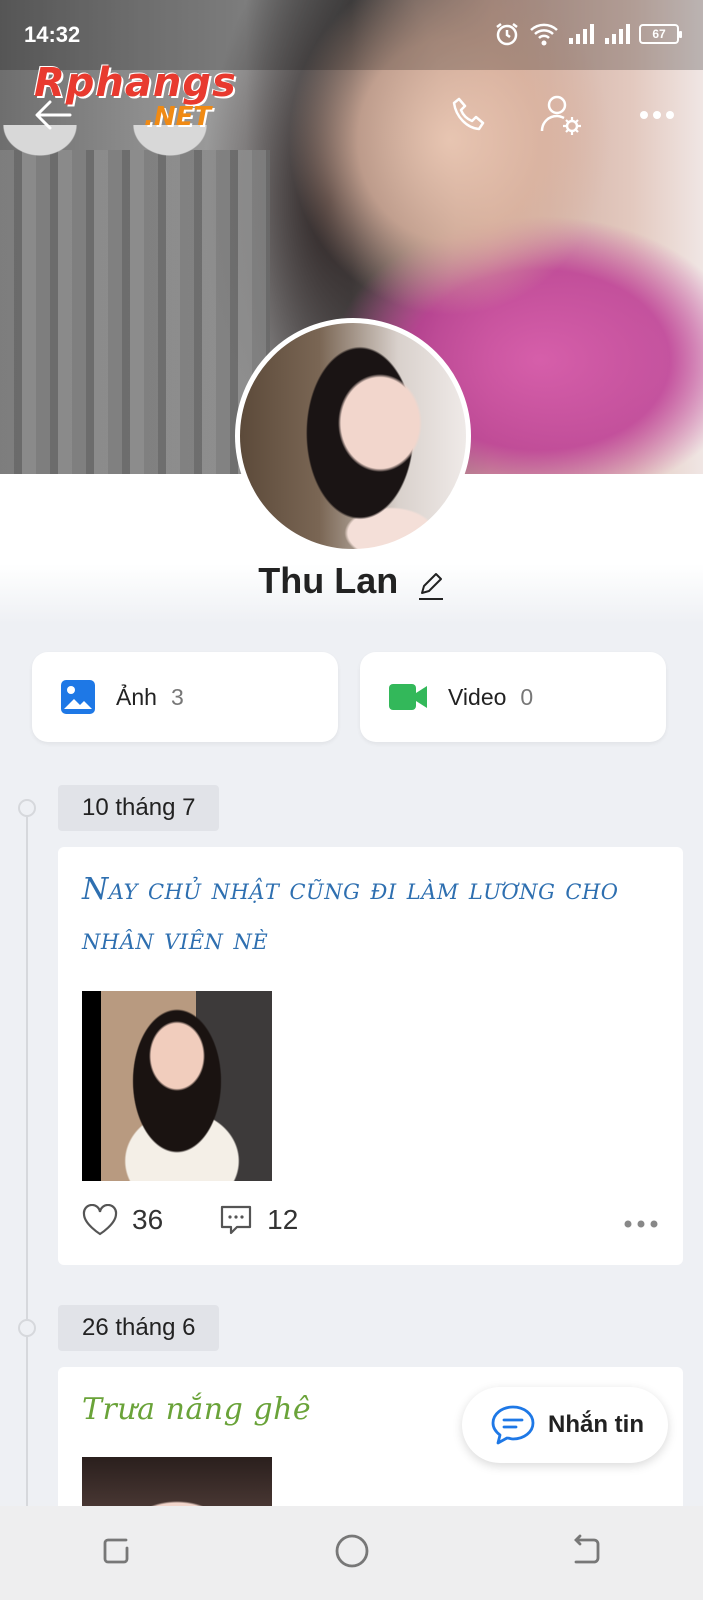  Describe the element at coordinates (100, 1220) in the screenshot. I see `heart-icon` at that location.